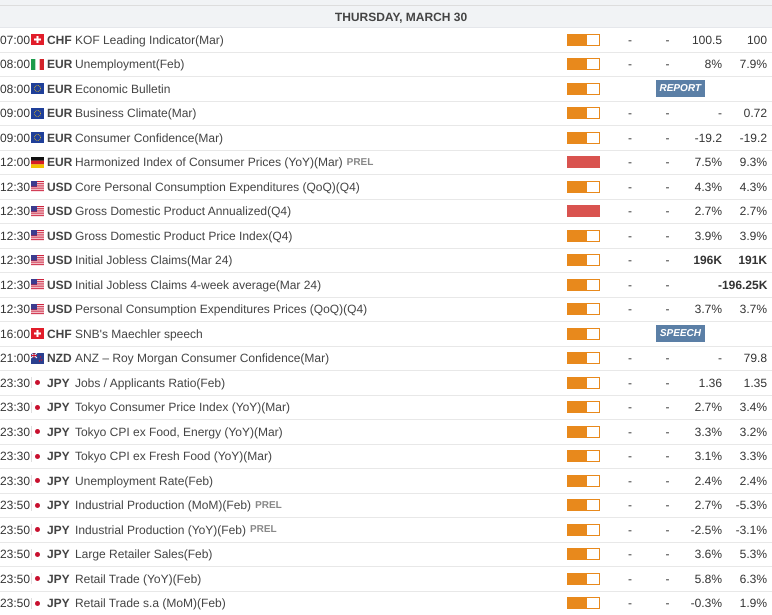 The width and height of the screenshot is (772, 615). What do you see at coordinates (183, 211) in the screenshot?
I see `event-name: Gross Domestic Product Annualized(Q4)` at bounding box center [183, 211].